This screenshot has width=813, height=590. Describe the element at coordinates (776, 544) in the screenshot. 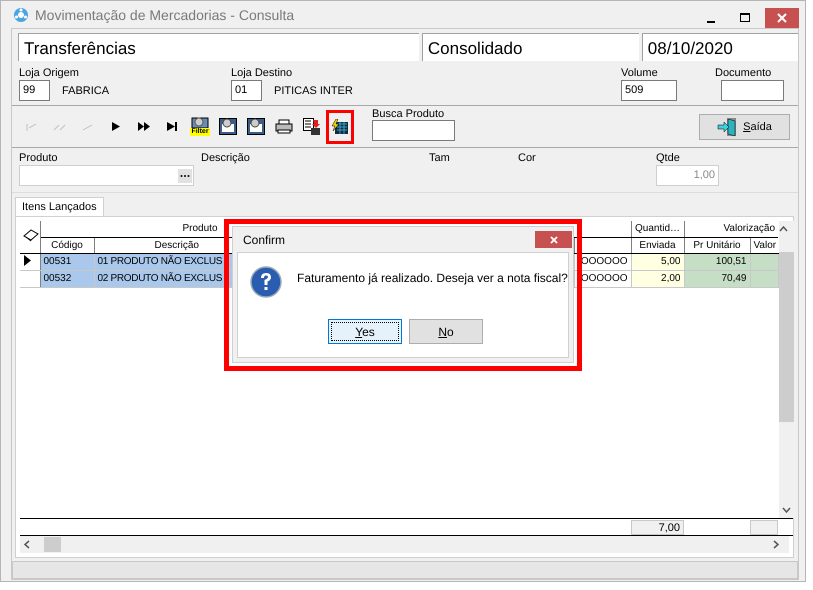

I see `scroll-right-icon` at that location.